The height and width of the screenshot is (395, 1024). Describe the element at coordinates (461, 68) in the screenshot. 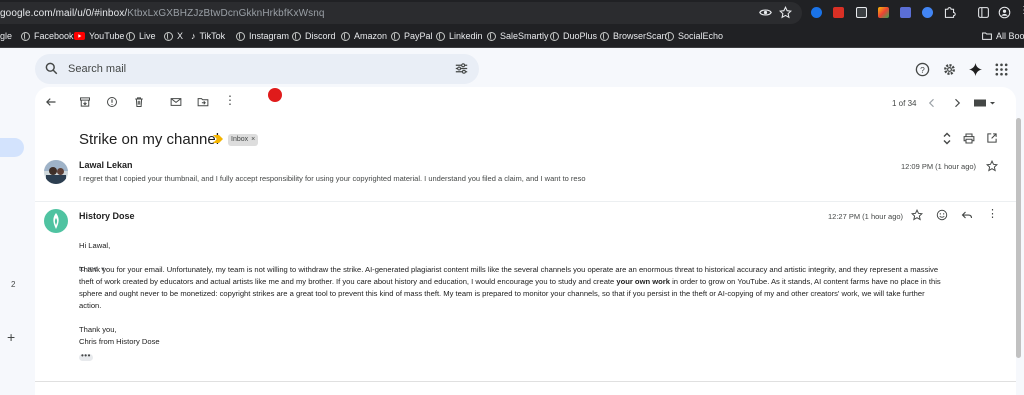

I see `search-options-icon` at that location.